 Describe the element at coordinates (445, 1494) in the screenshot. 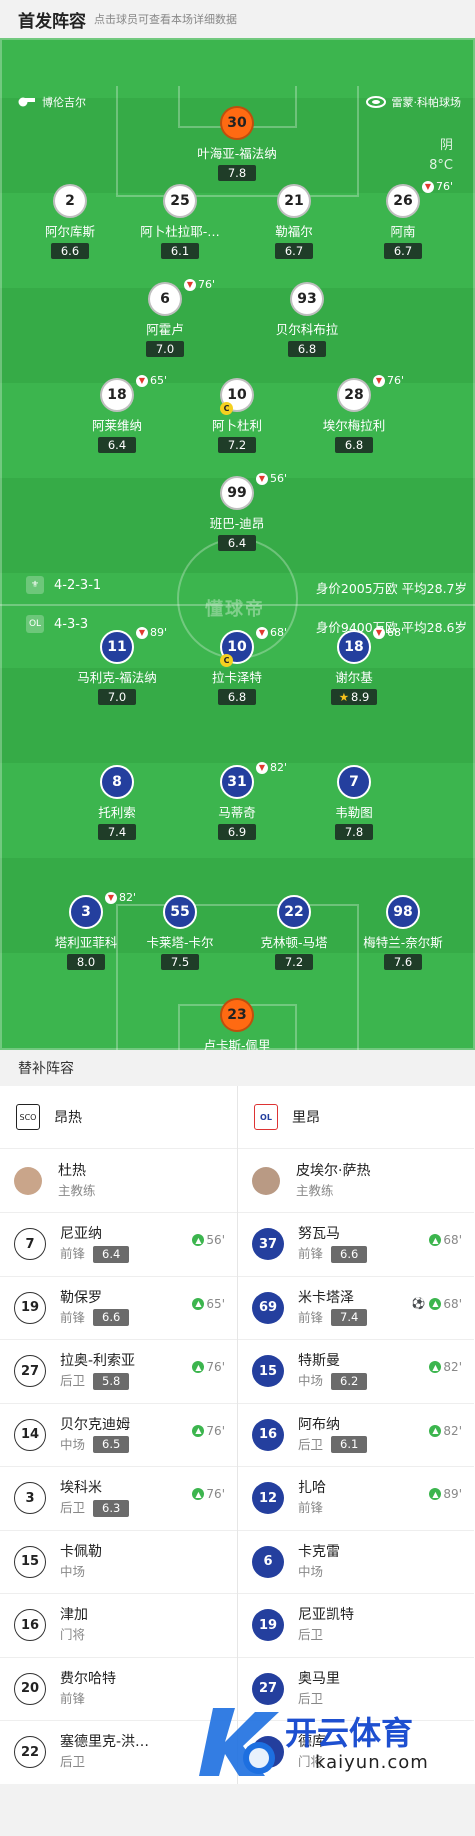

I see `sub-on-indicator: ▲ 89'` at that location.